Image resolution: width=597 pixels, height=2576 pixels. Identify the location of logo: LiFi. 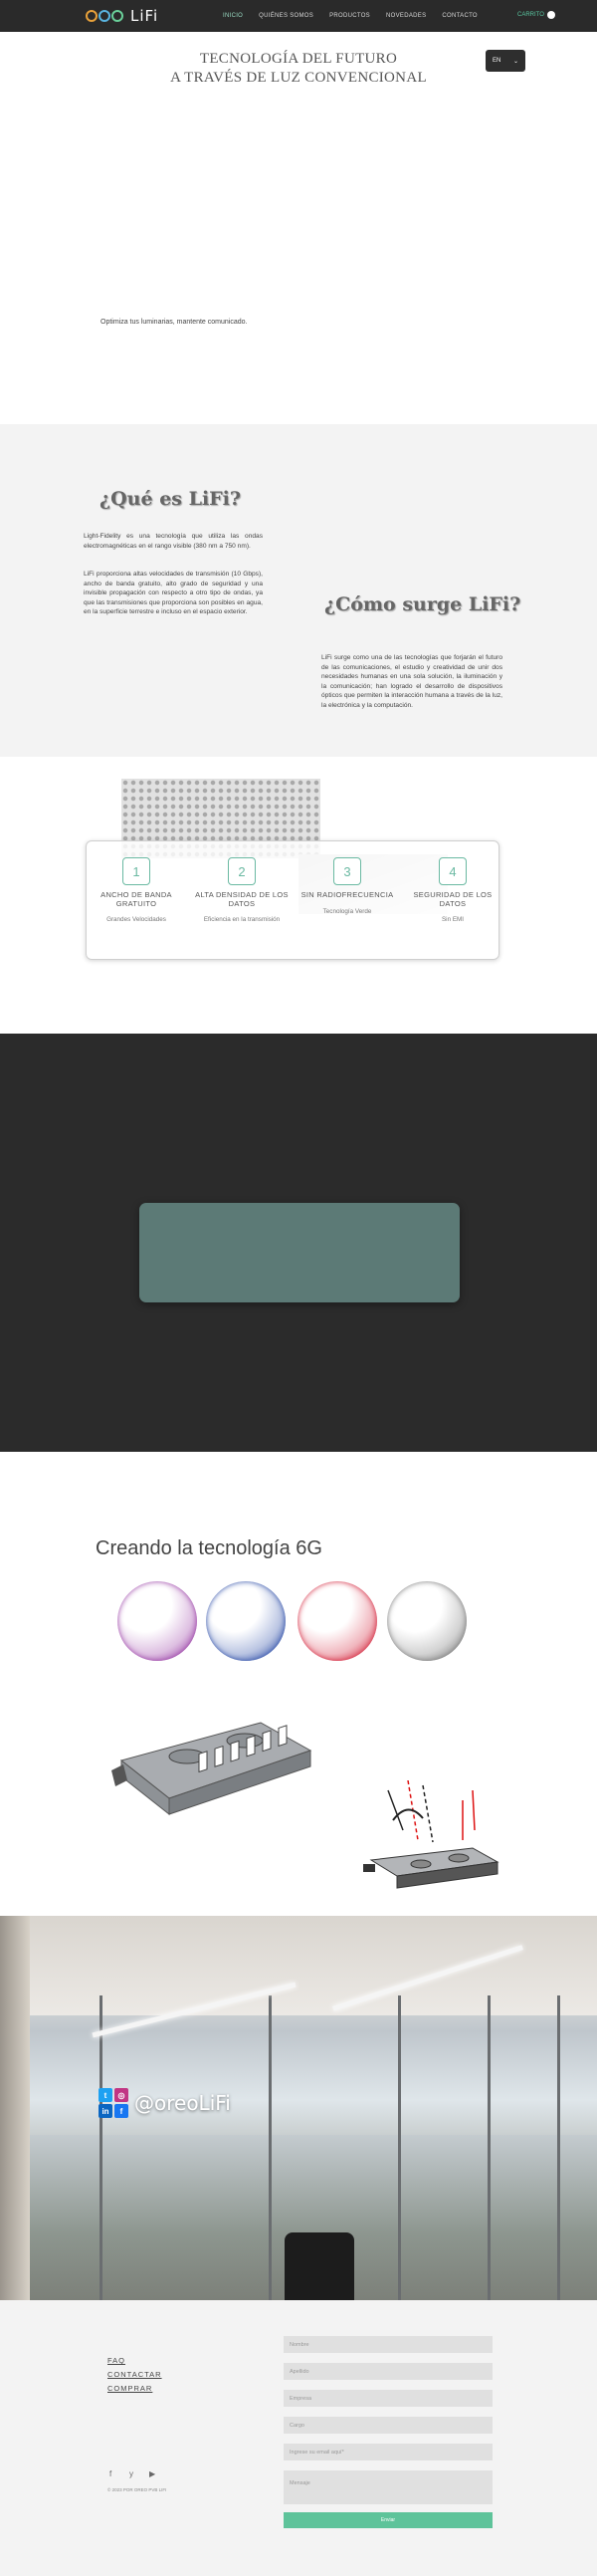
(122, 16).